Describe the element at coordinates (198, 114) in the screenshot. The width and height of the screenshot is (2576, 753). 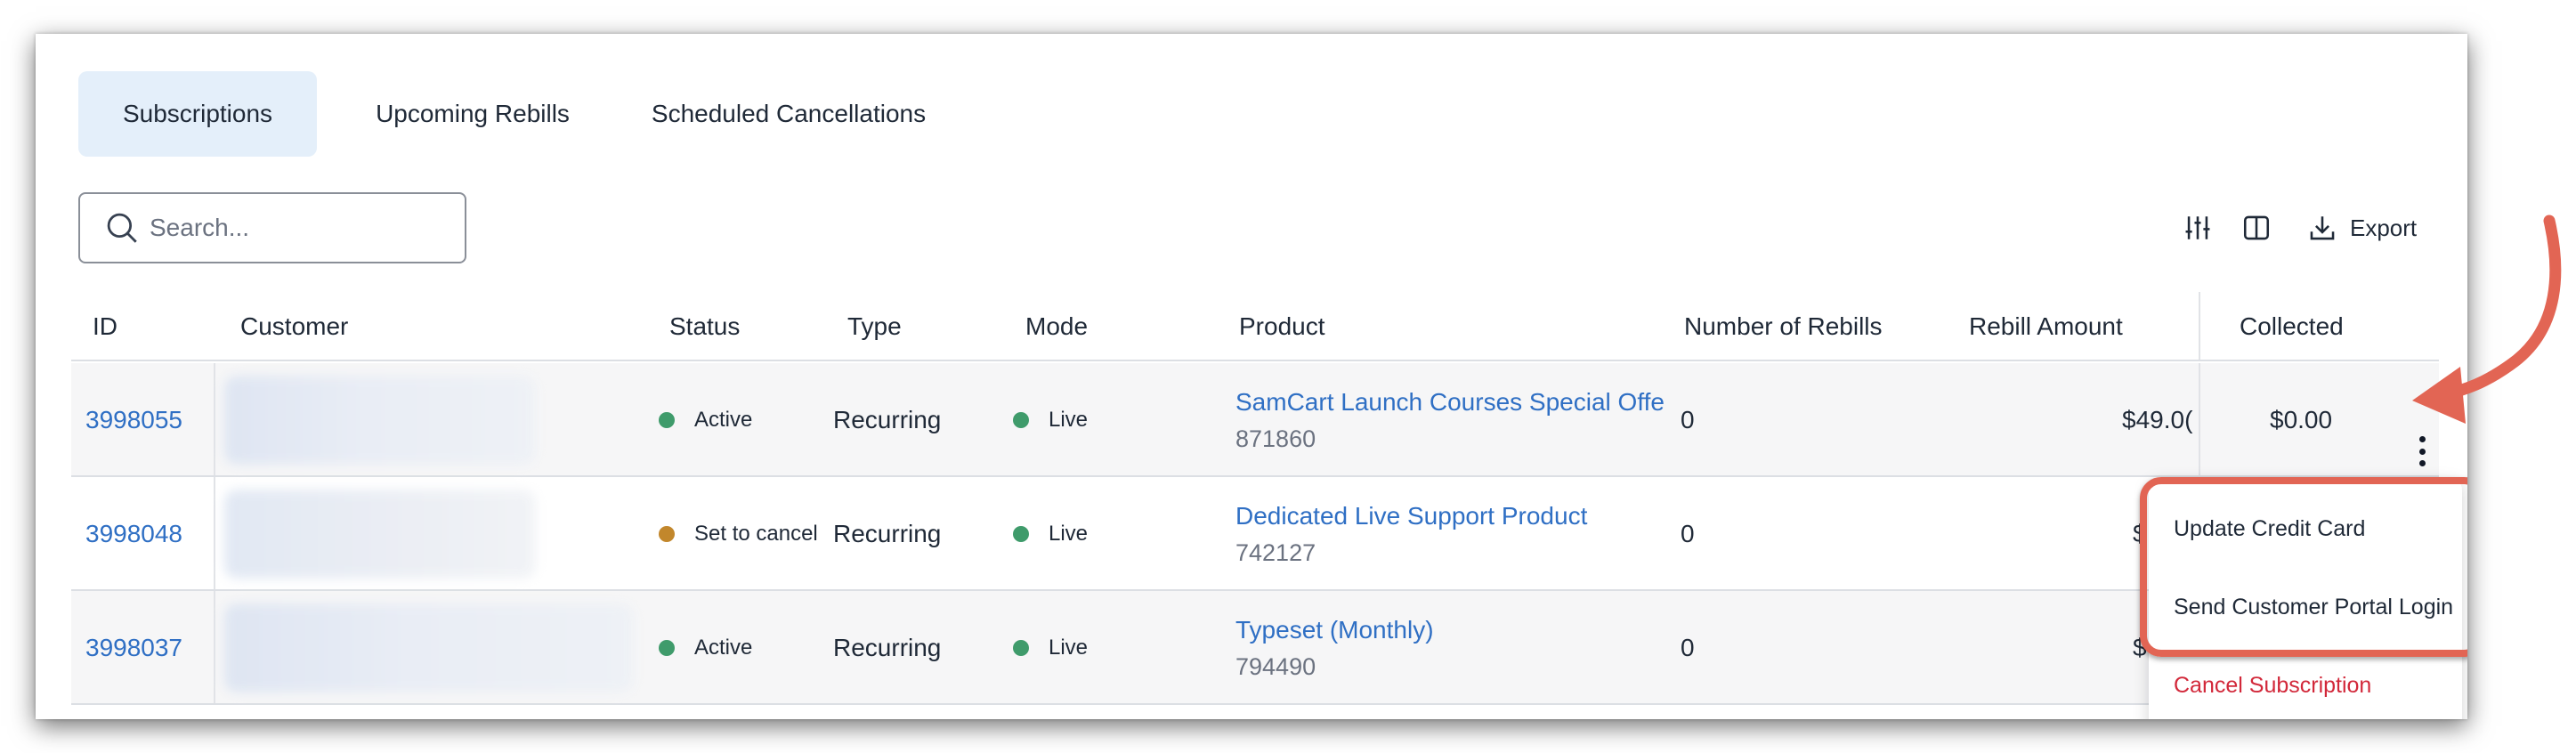
I see `tab-subscriptions: Subscriptions` at that location.